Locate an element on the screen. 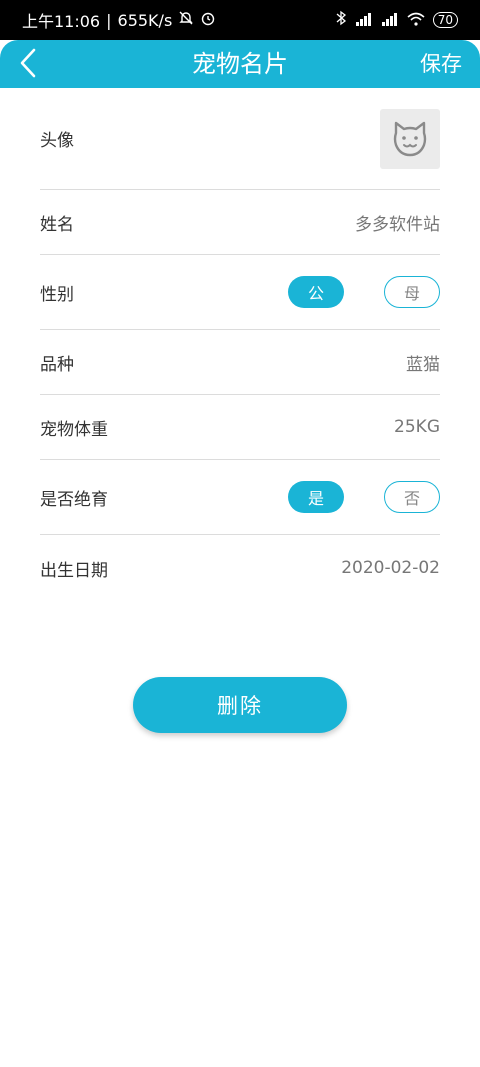  status-left: 上午11:06 | 655K/s is located at coordinates (119, 20).